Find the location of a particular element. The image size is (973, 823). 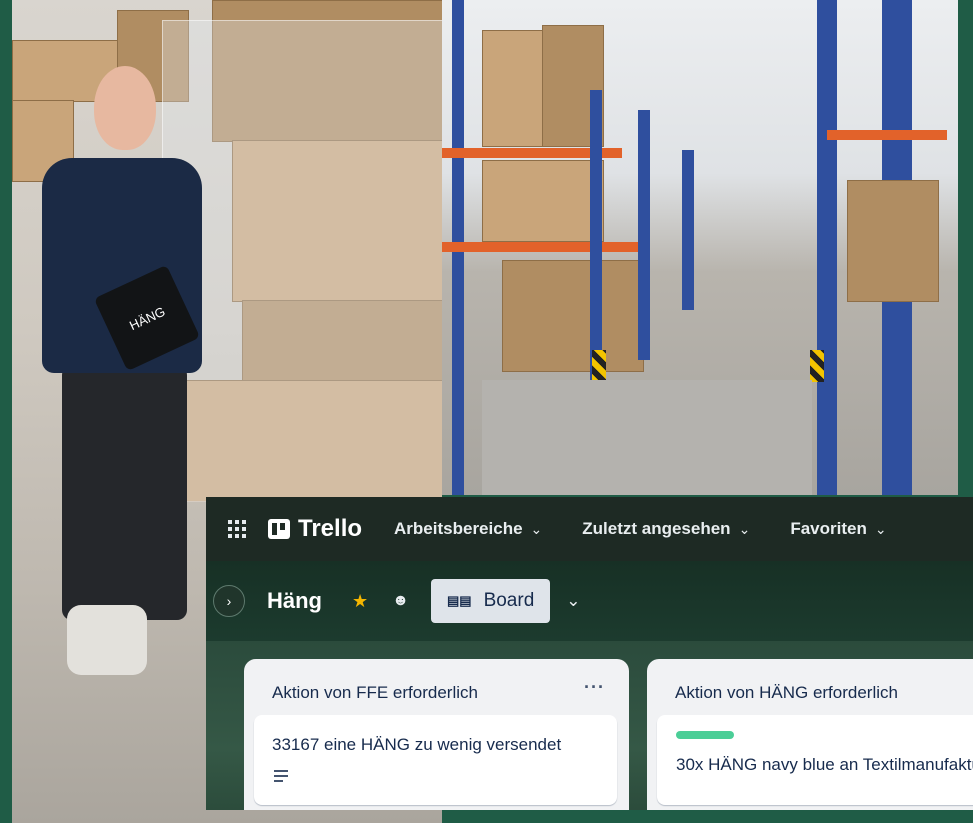

board-title: Häng is located at coordinates (294, 601).